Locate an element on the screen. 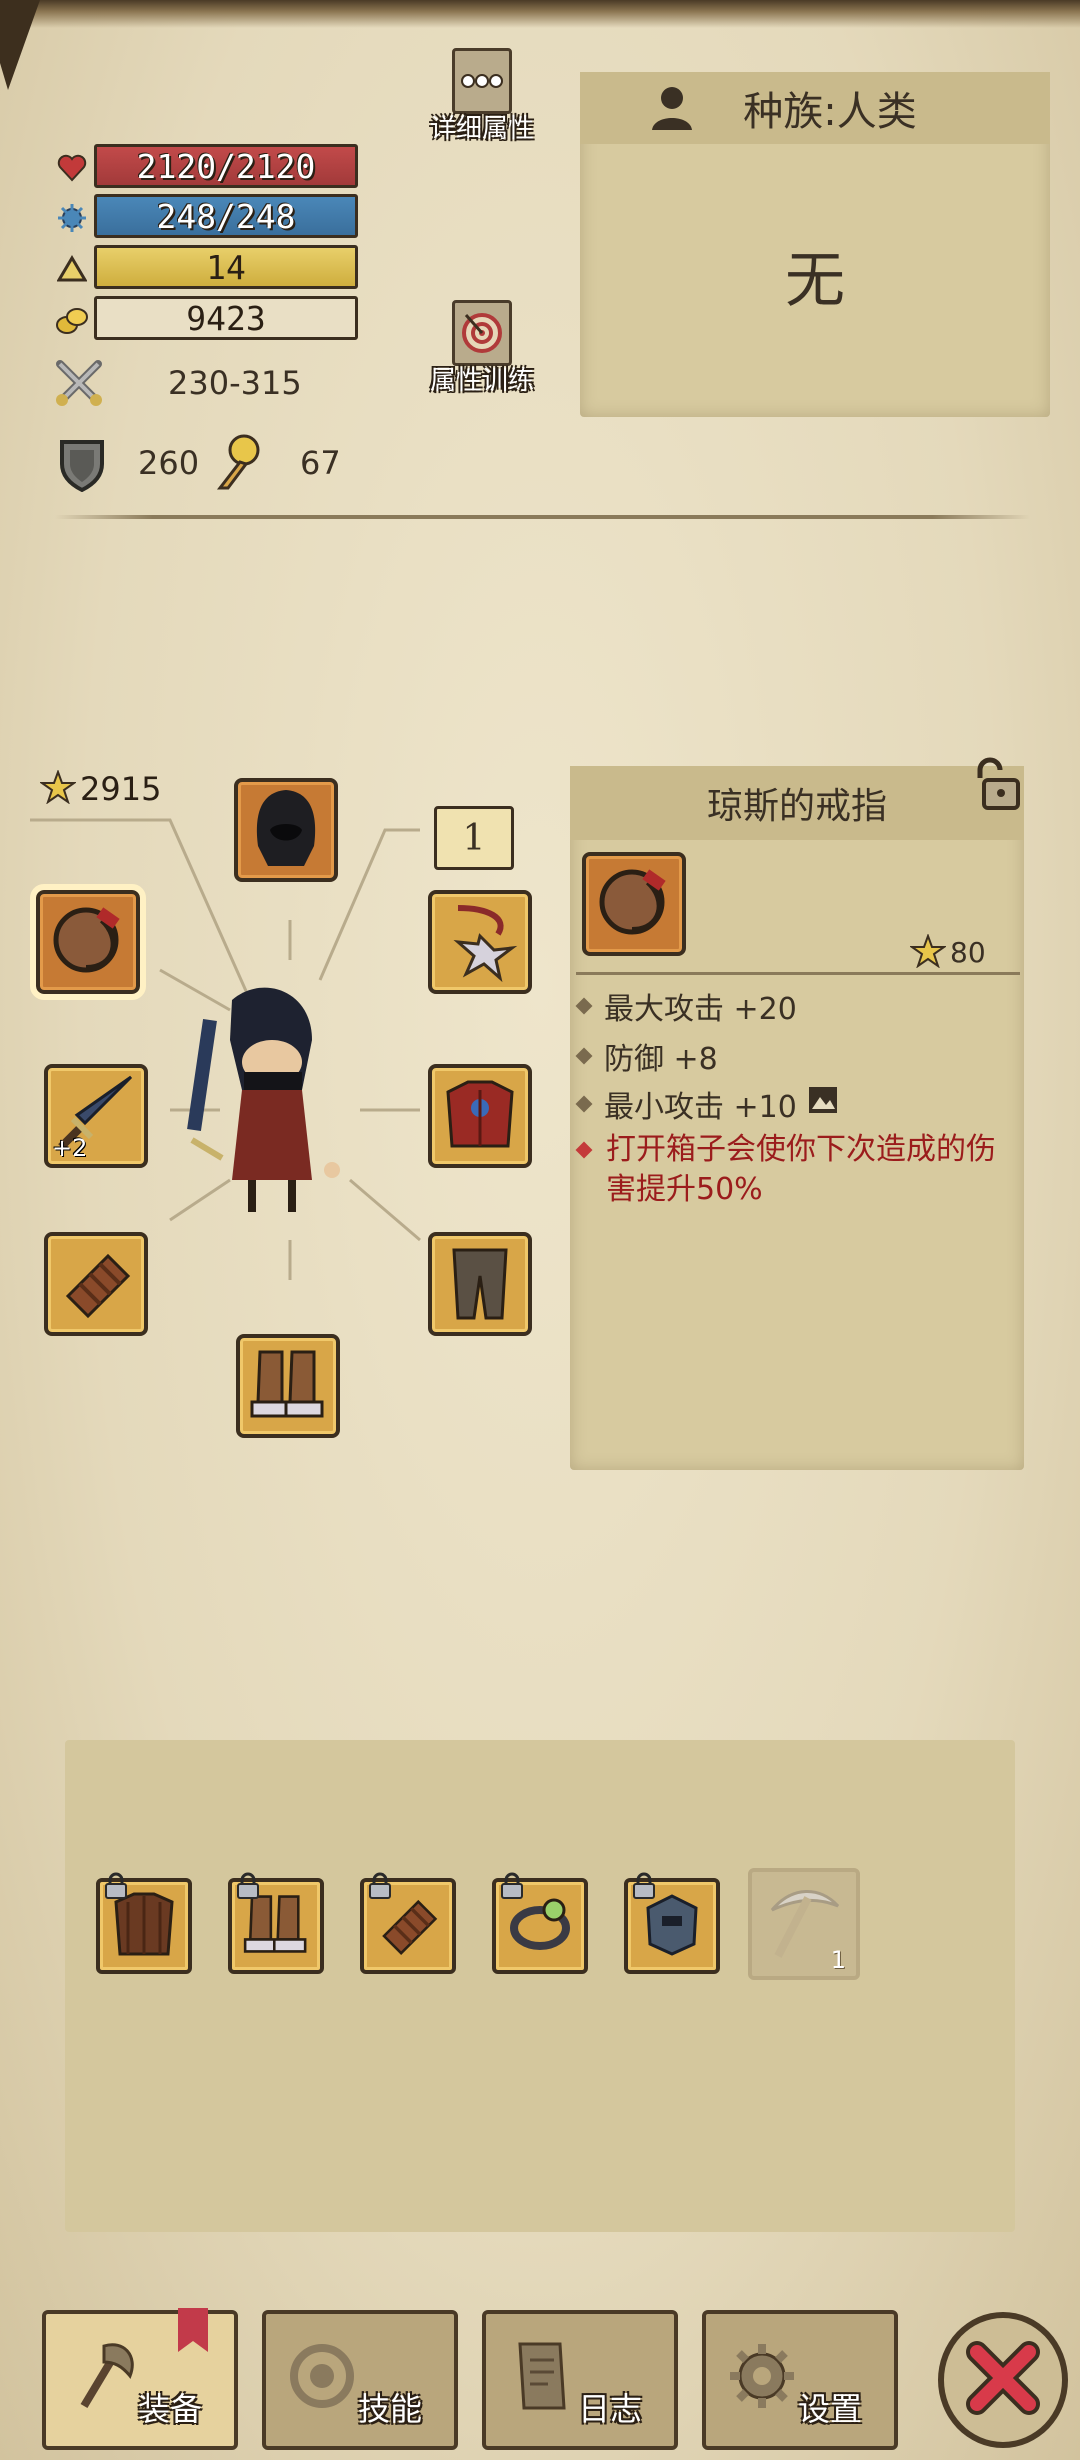 The height and width of the screenshot is (2460, 1080). red-armor-icon is located at coordinates (480, 1116).